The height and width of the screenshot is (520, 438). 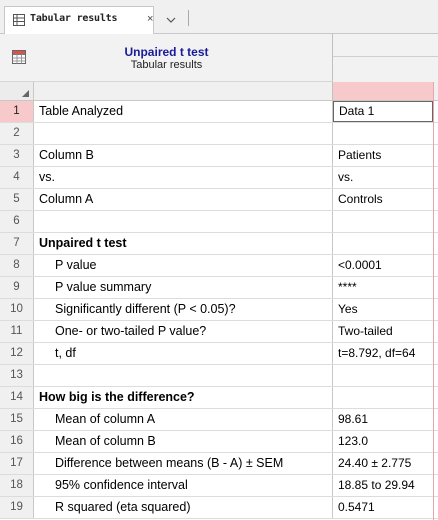 What do you see at coordinates (17, 287) in the screenshot?
I see `row-number: 9` at bounding box center [17, 287].